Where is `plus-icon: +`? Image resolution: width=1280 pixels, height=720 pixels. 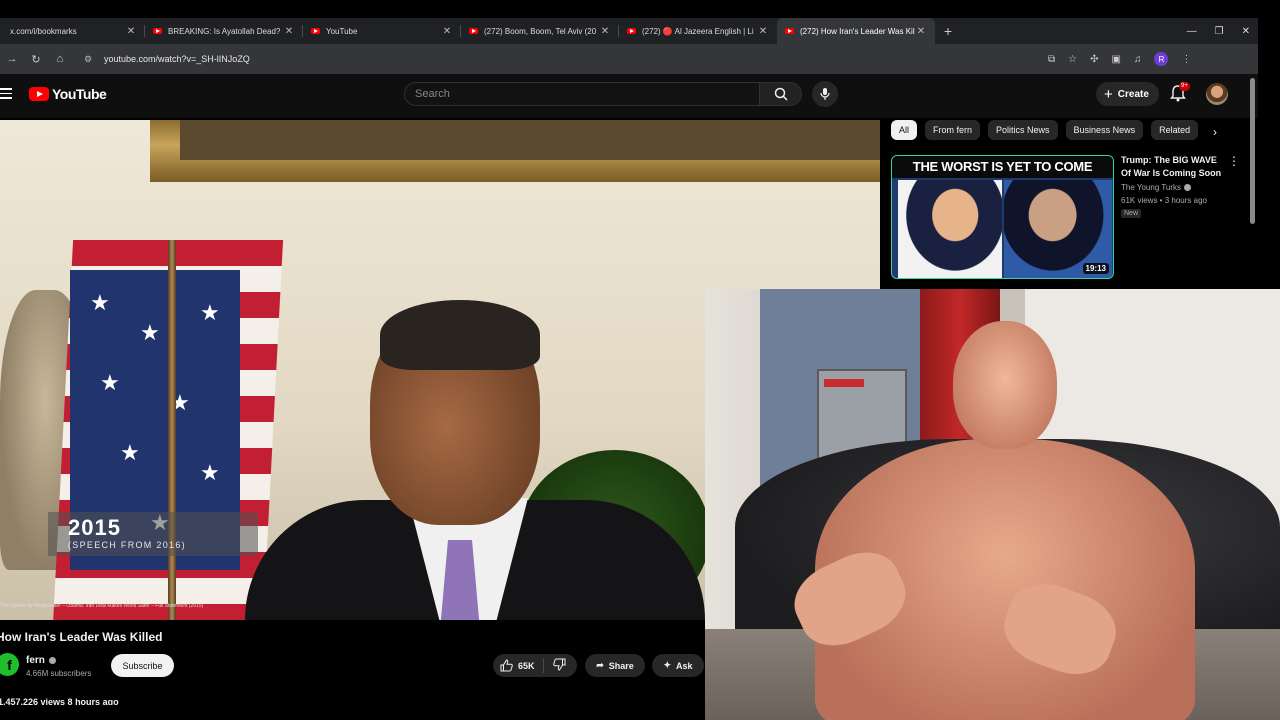
plus-icon: + is located at coordinates (1108, 94).